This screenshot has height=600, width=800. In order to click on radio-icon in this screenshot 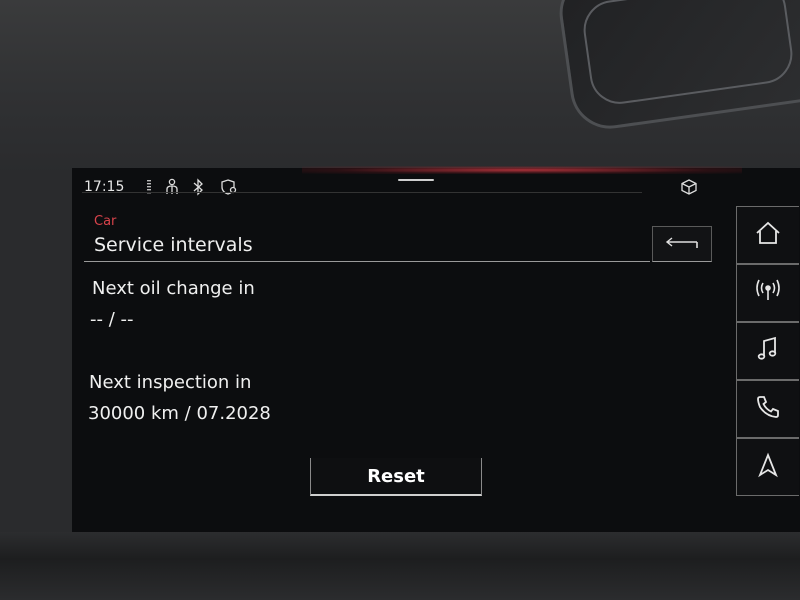, I will do `click(768, 293)`.